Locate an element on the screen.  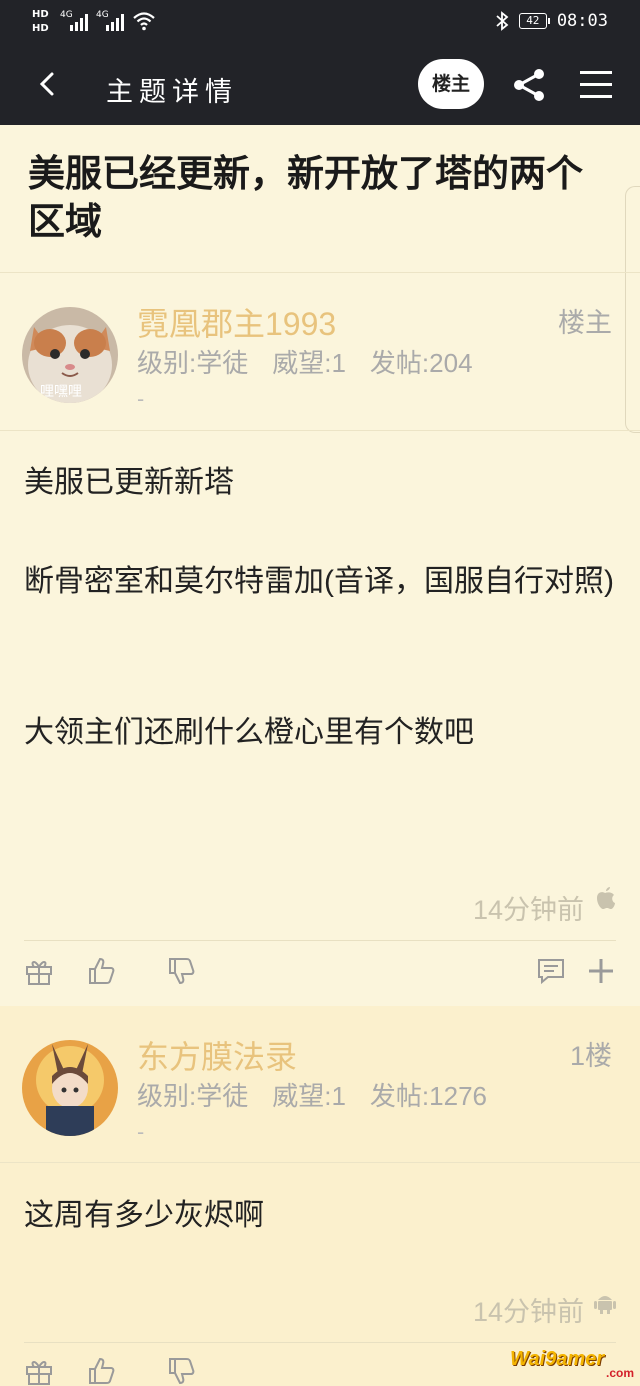
only-op-button: 楼主 is located at coordinates (451, 84).